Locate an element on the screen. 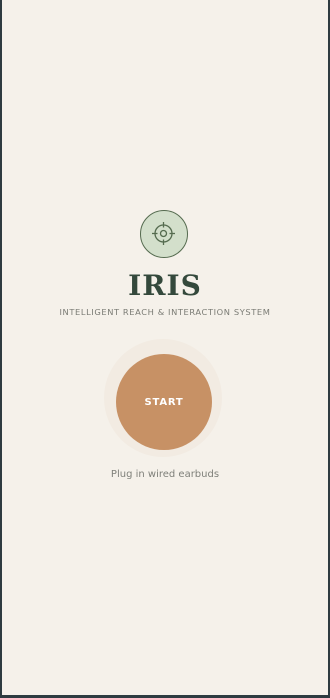 The width and height of the screenshot is (330, 698). status-hint: Plug in wired earbuds is located at coordinates (165, 474).